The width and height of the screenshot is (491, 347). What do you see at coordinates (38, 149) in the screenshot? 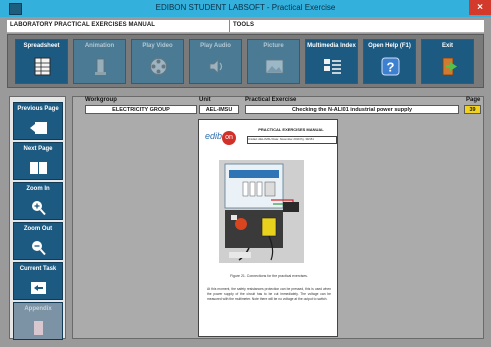
I see `next-page-label: Next Page` at bounding box center [38, 149].